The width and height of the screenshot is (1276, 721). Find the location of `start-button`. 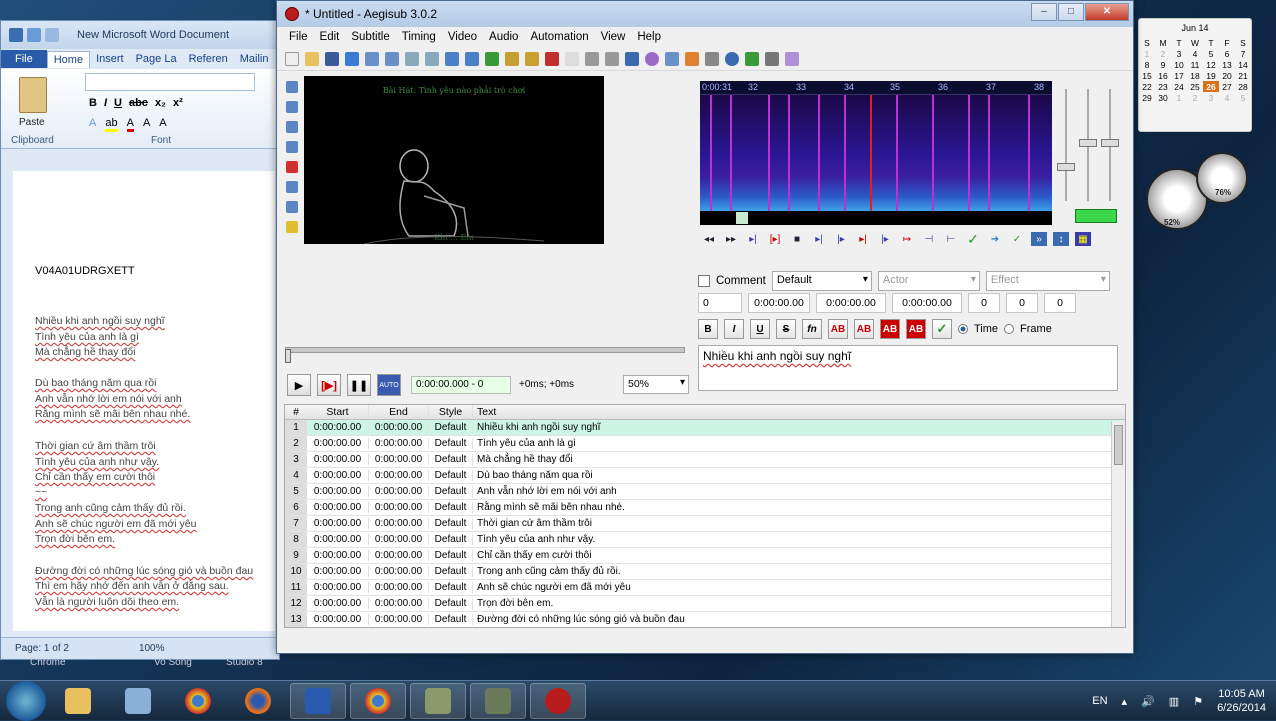

start-button is located at coordinates (26, 700).